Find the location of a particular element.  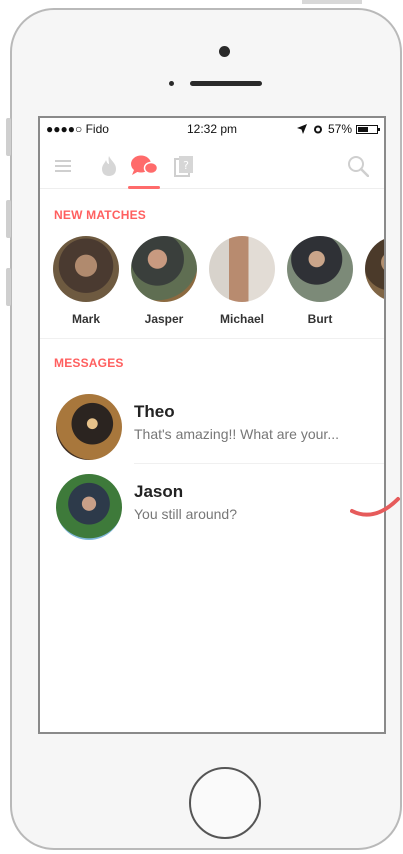

match-name: Burt is located at coordinates (320, 319).